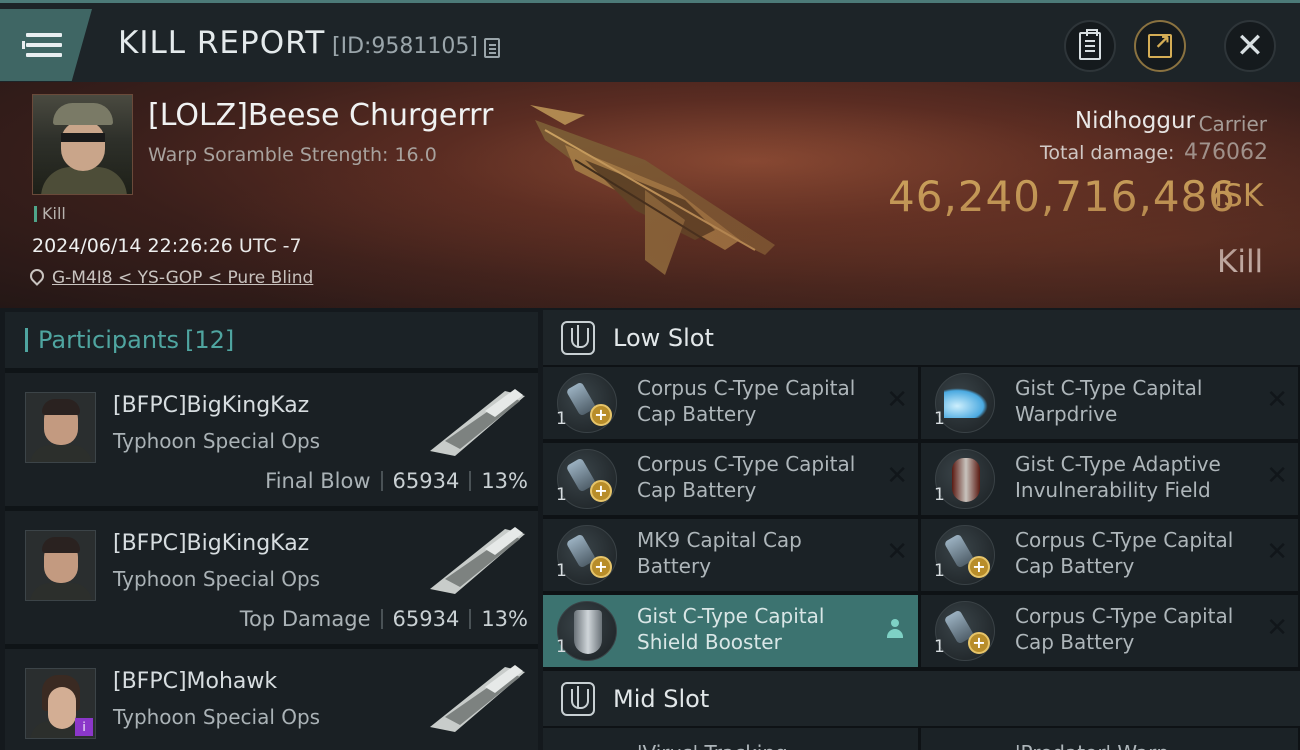 Image resolution: width=1300 pixels, height=750 pixels. Describe the element at coordinates (50, 214) in the screenshot. I see `kill-type-tag: Kill` at that location.